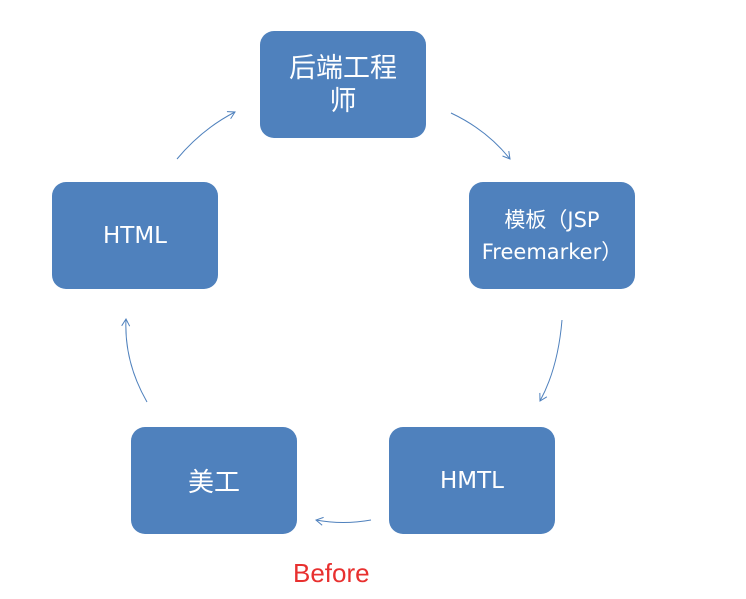 This screenshot has width=746, height=599. I want to click on node-backend-engineer: 后端工程 师, so click(343, 84).